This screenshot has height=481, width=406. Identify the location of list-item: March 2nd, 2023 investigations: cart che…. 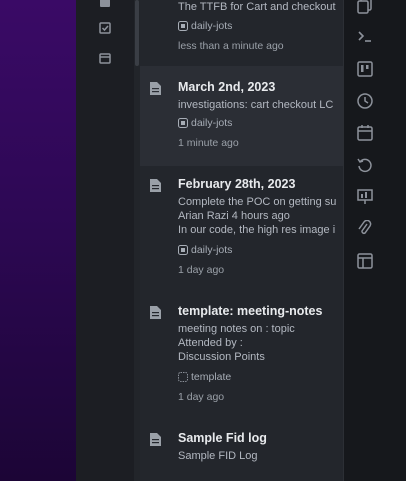
(241, 116).